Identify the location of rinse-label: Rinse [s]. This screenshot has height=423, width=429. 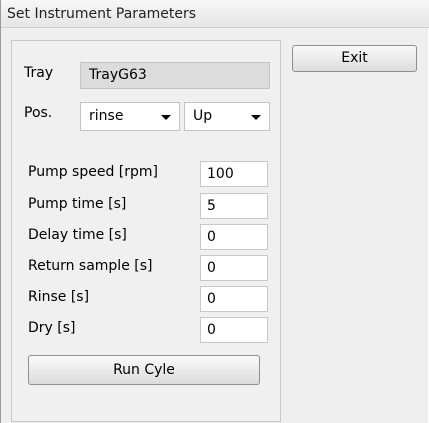
(59, 297).